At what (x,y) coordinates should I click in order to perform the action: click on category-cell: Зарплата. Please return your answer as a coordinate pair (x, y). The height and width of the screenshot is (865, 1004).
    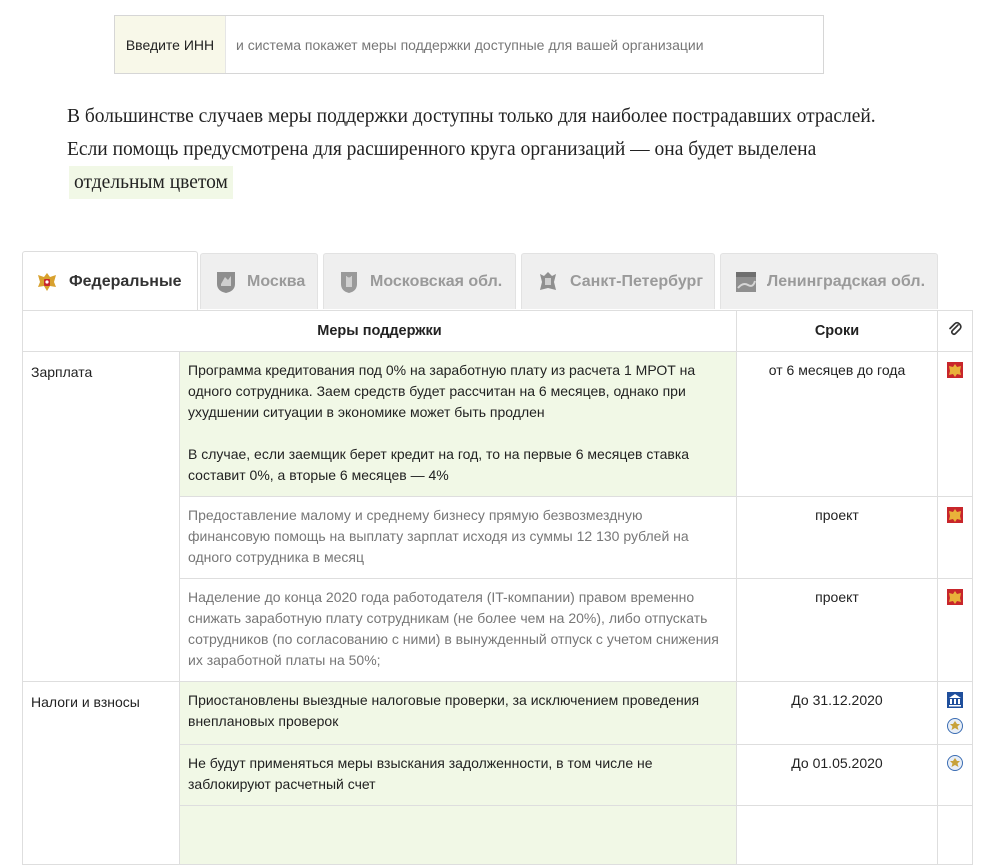
    Looking at the image, I should click on (101, 516).